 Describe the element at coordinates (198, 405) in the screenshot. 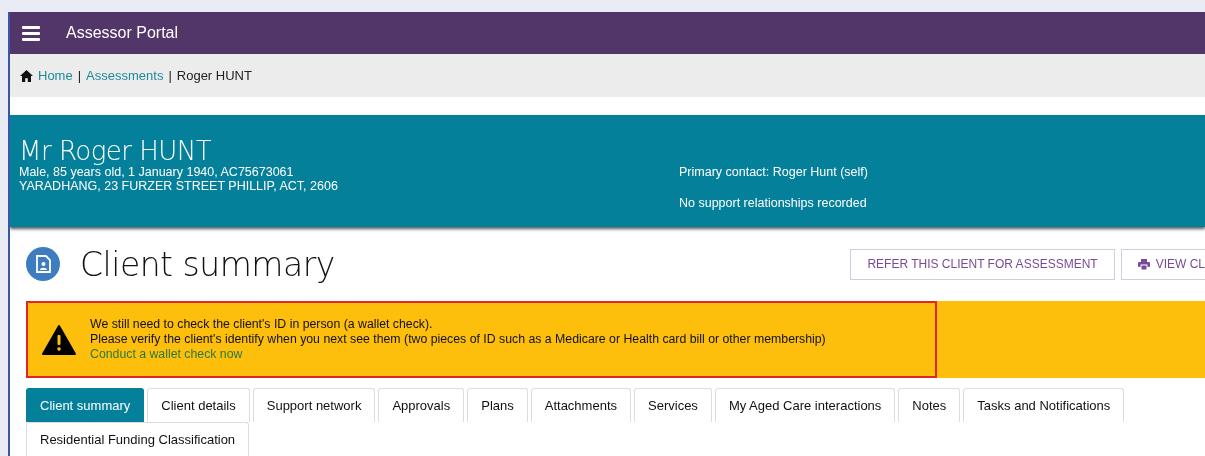

I see `tab: Client details` at that location.